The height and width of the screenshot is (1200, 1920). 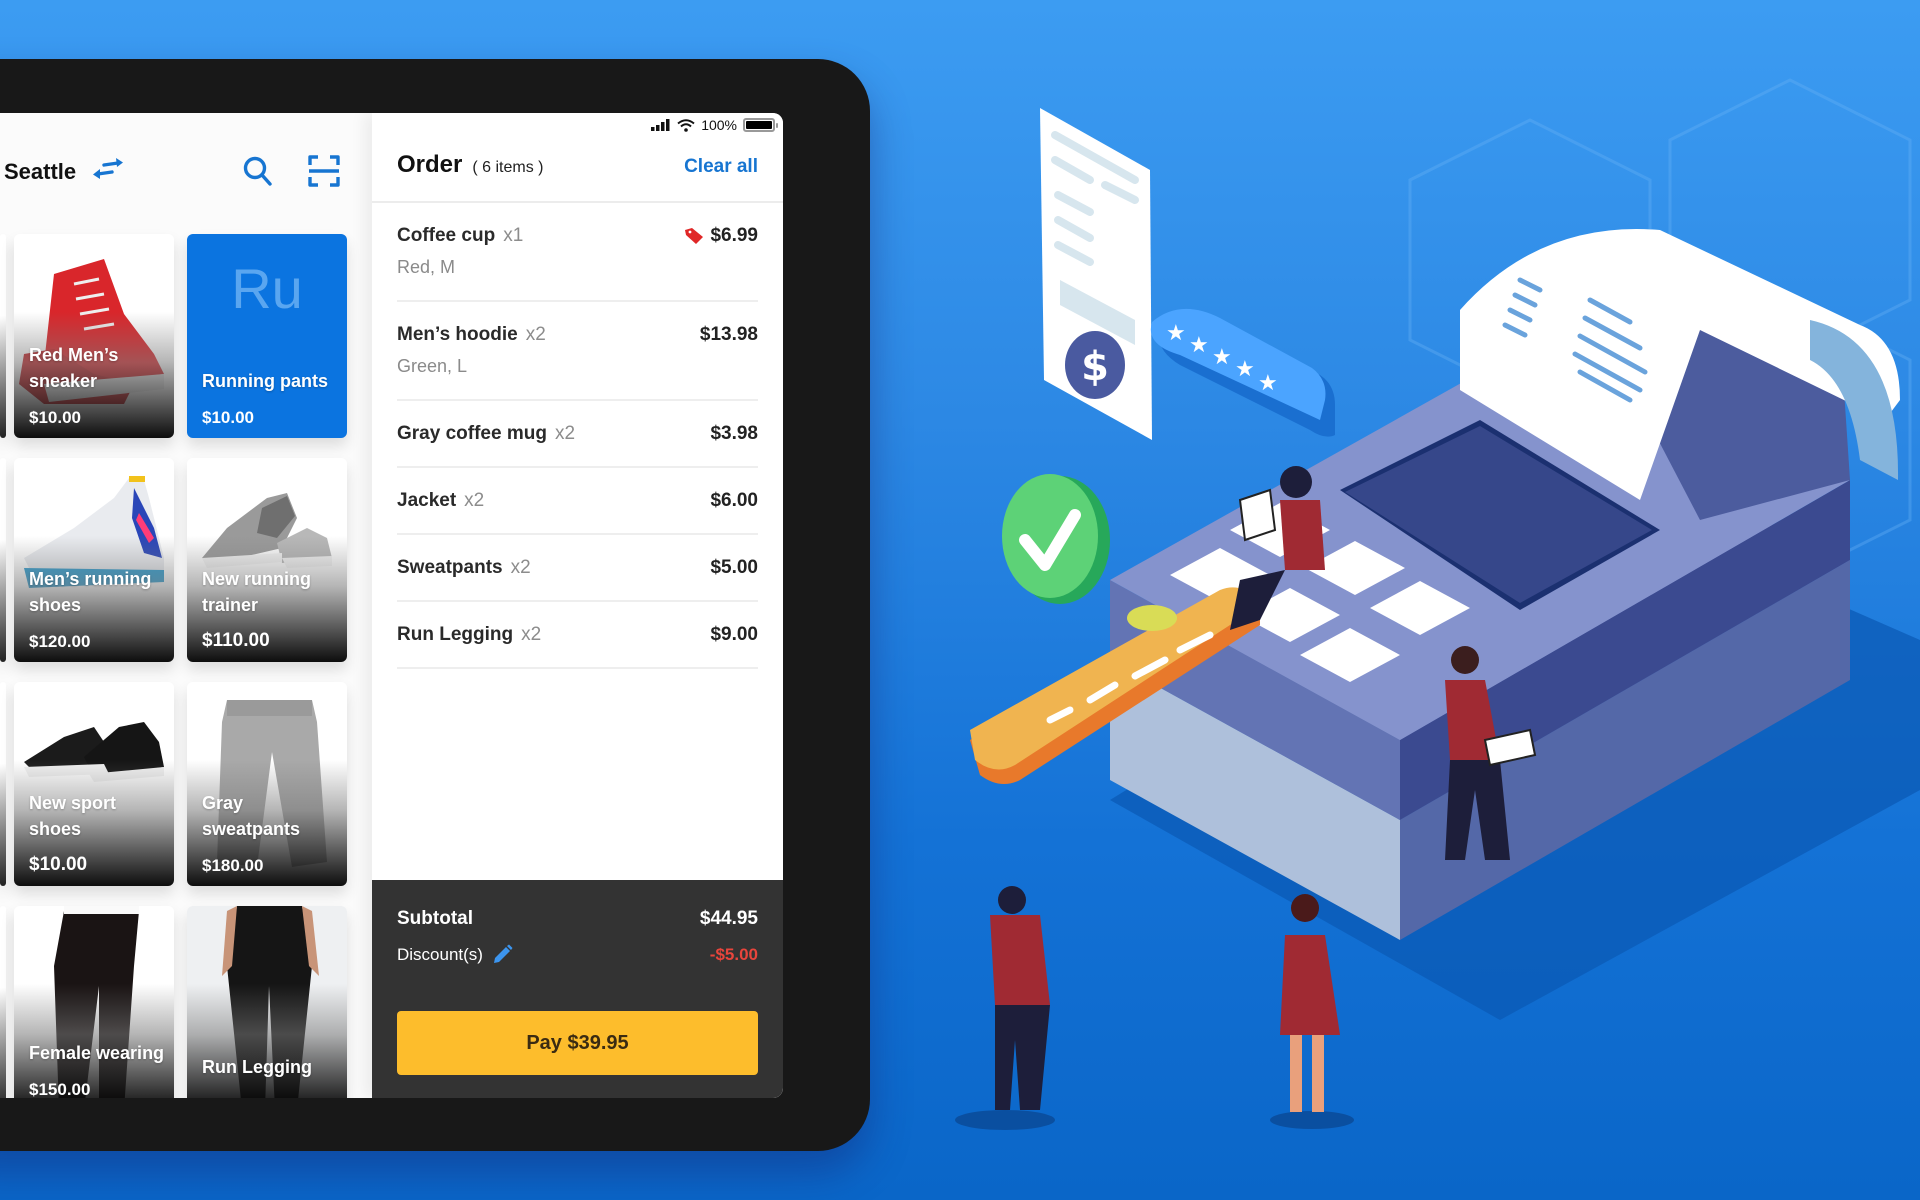 What do you see at coordinates (430, 164) in the screenshot?
I see `order-title: Order` at bounding box center [430, 164].